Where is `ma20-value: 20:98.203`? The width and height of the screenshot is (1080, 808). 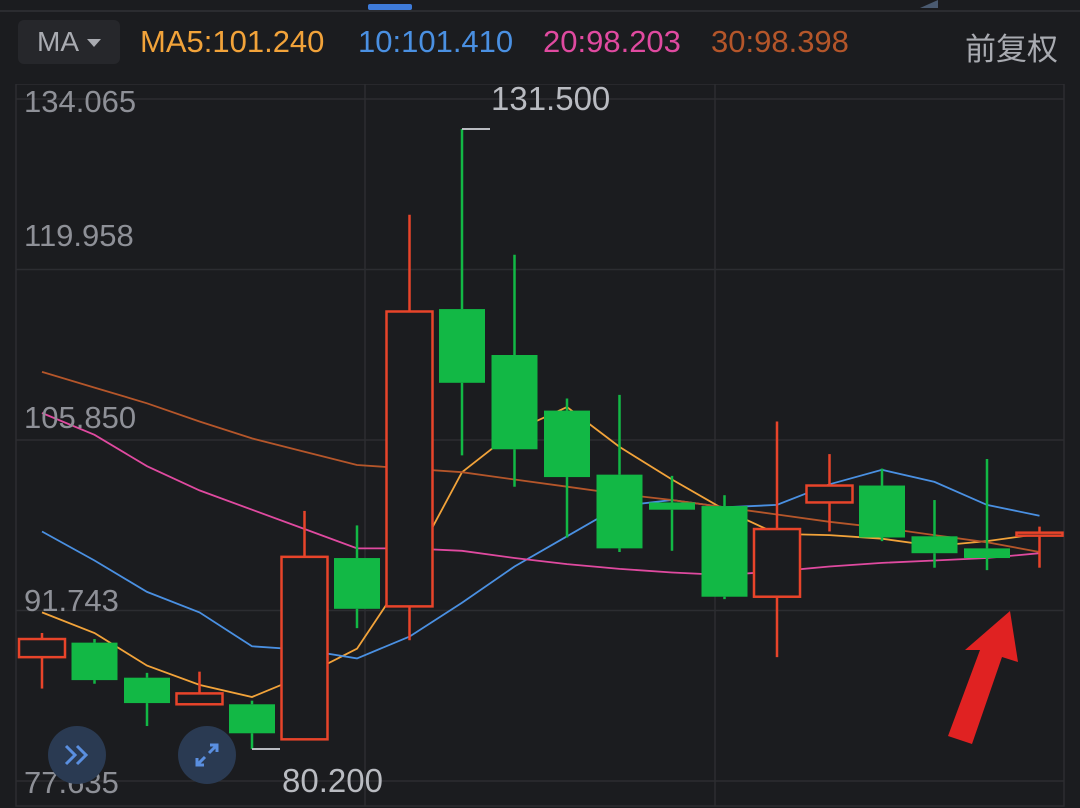
ma20-value: 20:98.203 is located at coordinates (612, 41).